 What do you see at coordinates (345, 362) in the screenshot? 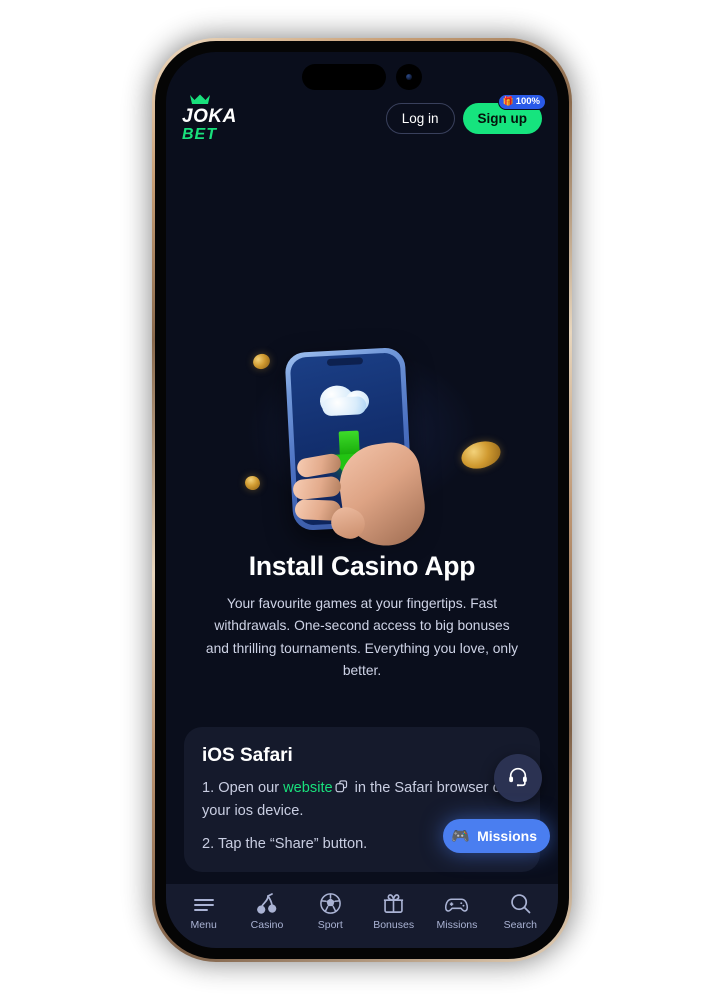
I see `illustration-phone-notch` at bounding box center [345, 362].